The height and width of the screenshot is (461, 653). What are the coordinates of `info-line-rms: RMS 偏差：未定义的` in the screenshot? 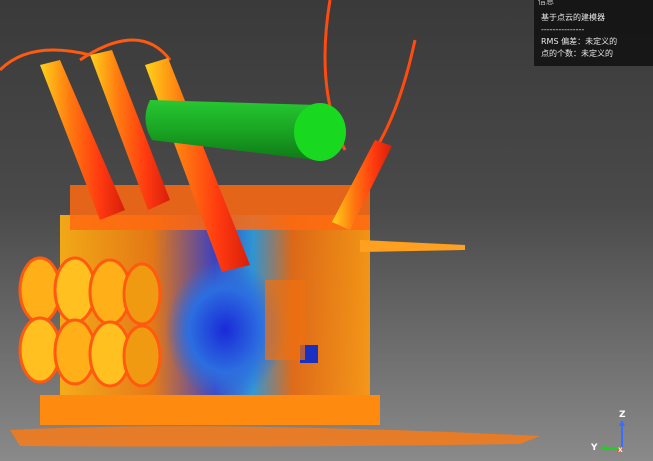 It's located at (579, 41).